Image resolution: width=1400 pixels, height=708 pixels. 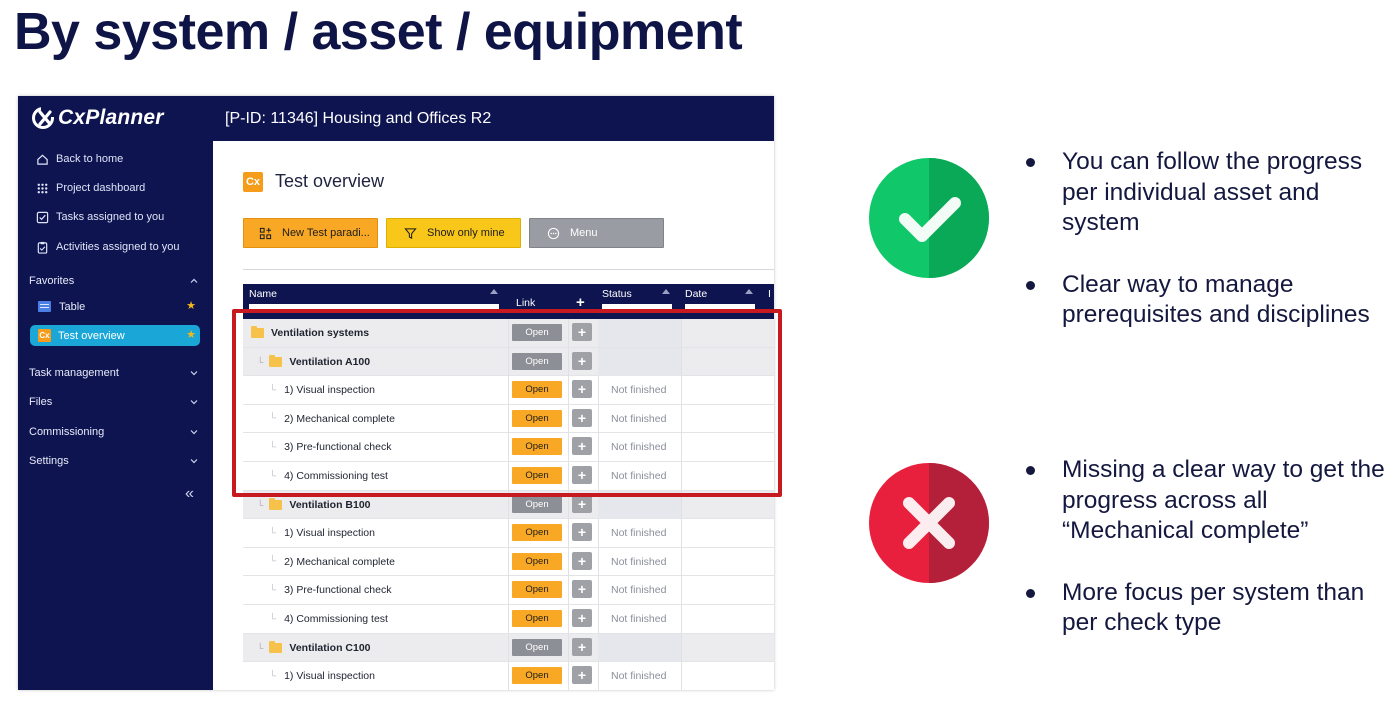 What do you see at coordinates (526, 303) in the screenshot?
I see `column-link: Link` at bounding box center [526, 303].